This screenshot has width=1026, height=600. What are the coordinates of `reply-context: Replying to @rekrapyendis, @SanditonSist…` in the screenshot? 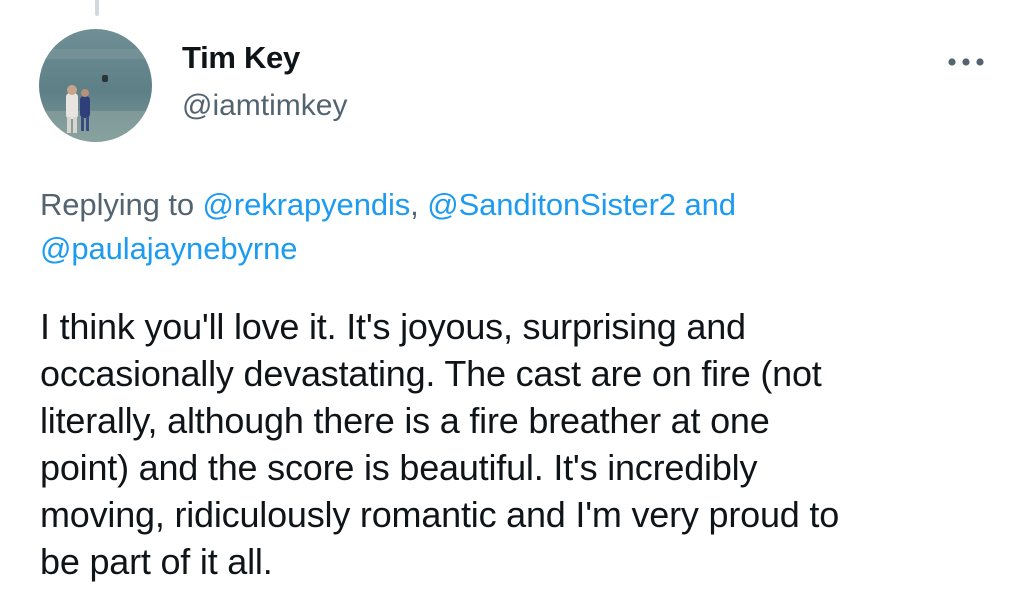 It's located at (490, 227).